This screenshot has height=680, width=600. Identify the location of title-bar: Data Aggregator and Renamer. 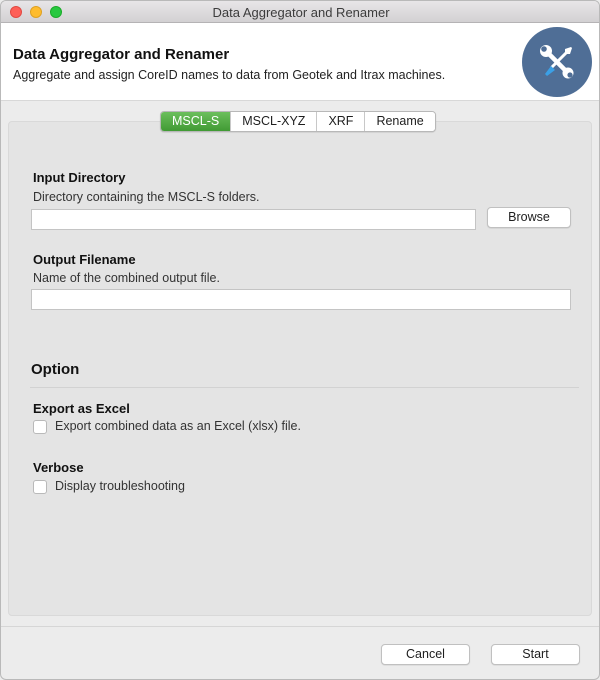
(300, 12).